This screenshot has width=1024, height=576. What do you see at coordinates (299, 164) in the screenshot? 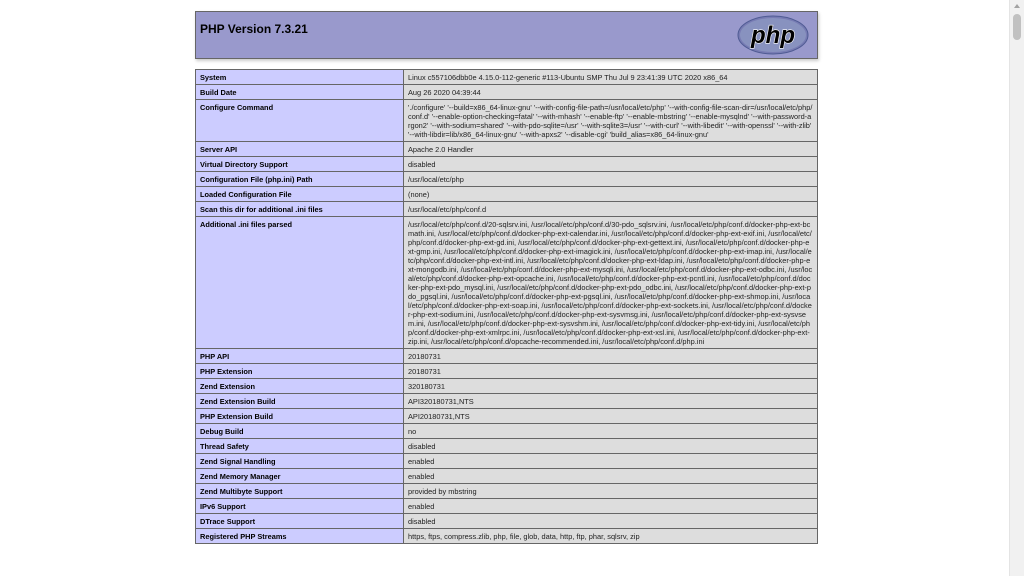
I see `row-label: Virtual Directory Support` at bounding box center [299, 164].